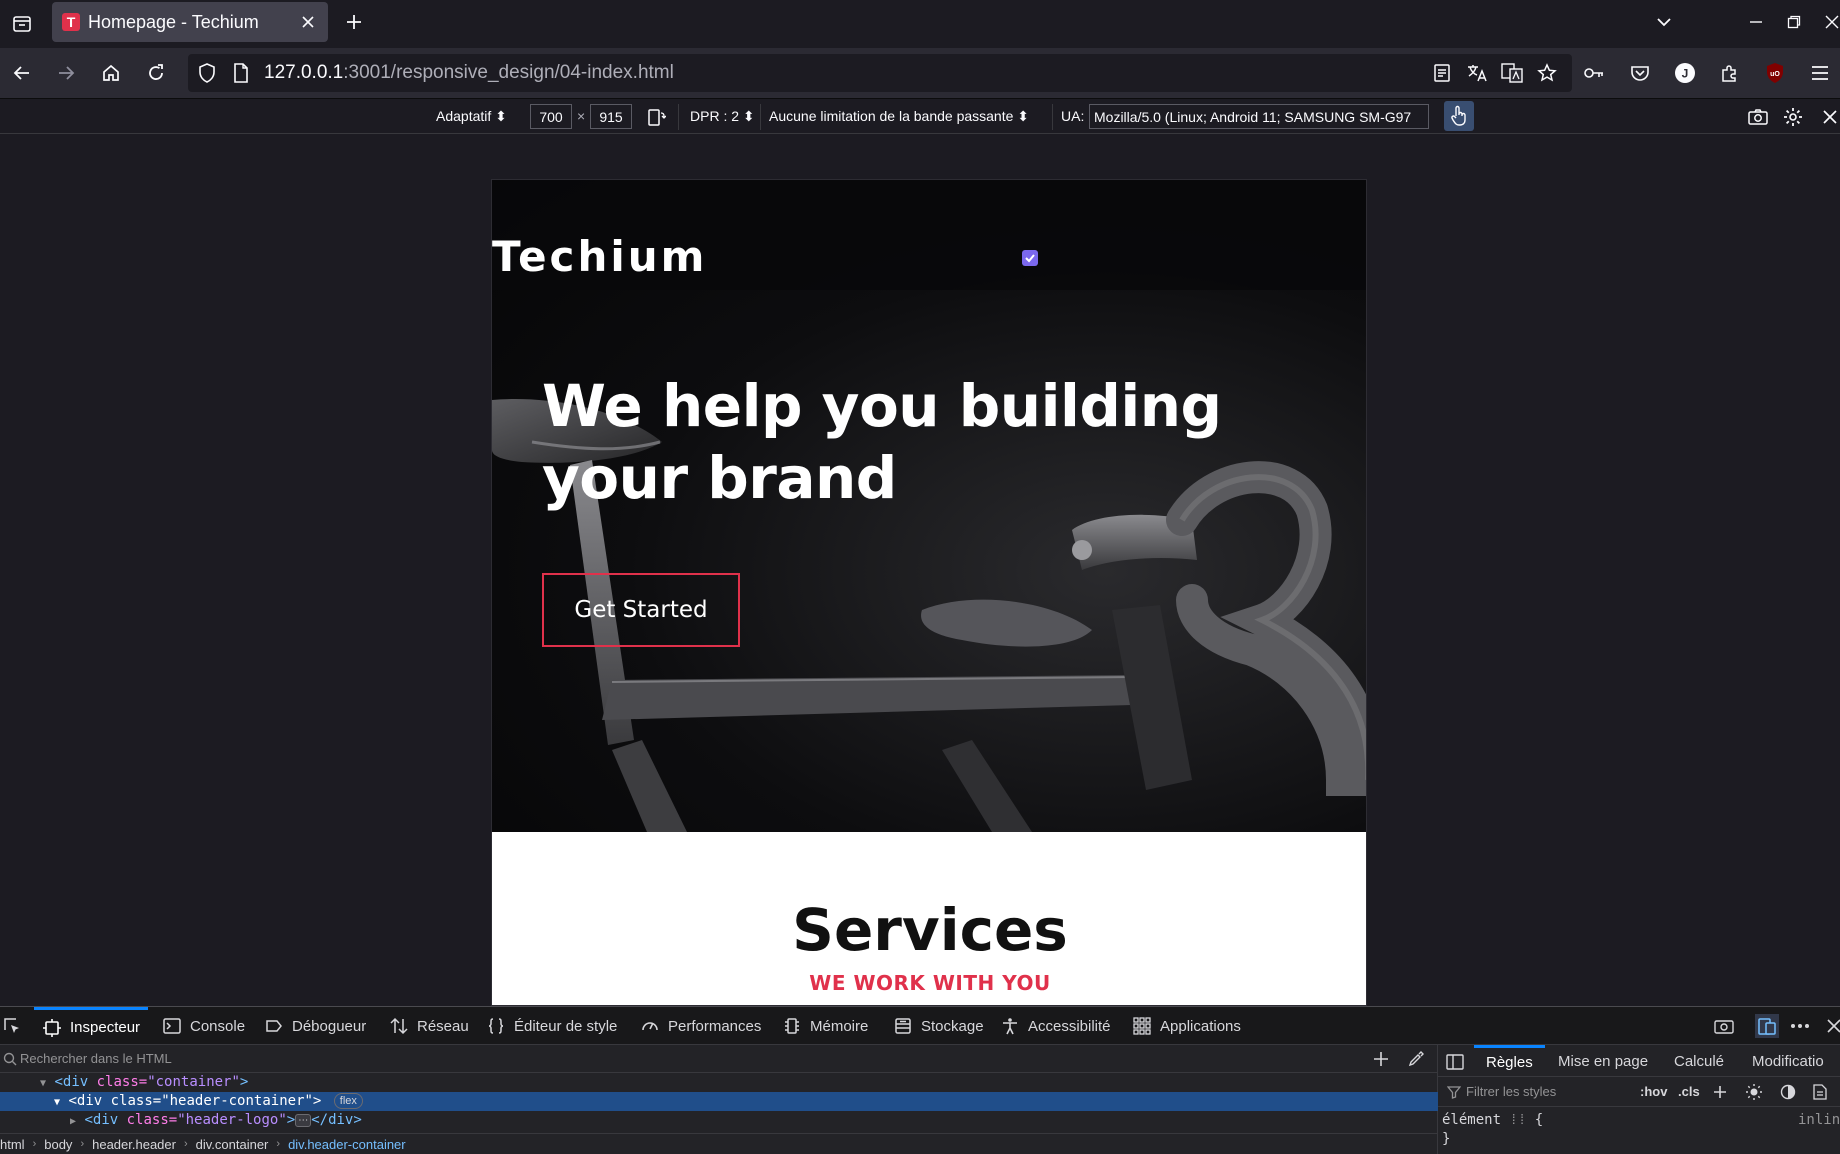  What do you see at coordinates (1653, 1091) in the screenshot?
I see `hov-toggle: :hov` at bounding box center [1653, 1091].